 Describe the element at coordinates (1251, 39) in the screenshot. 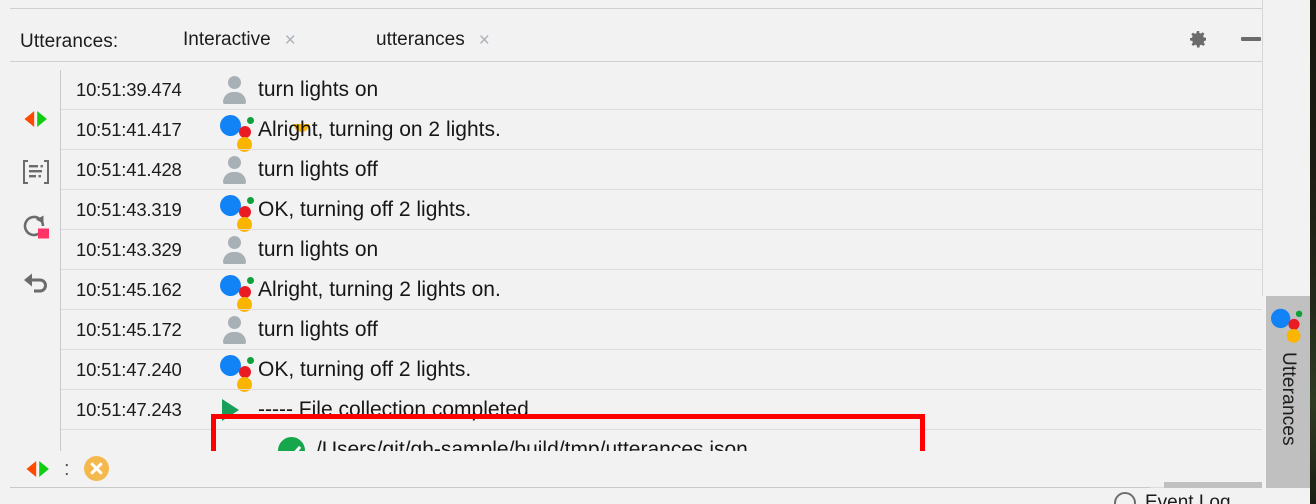

I see `minimize-icon` at that location.